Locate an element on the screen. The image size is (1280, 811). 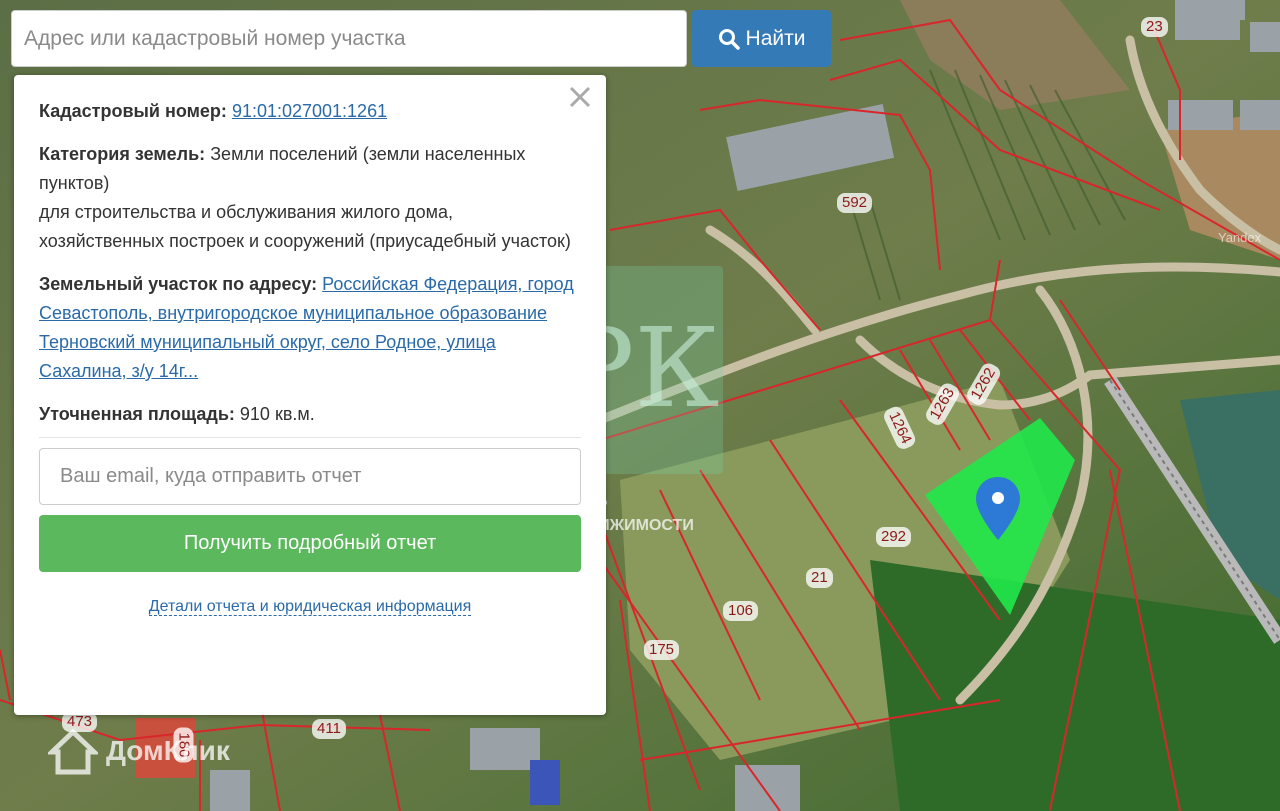
report-details-link: Детали отчета и юридическая информация is located at coordinates (310, 607).